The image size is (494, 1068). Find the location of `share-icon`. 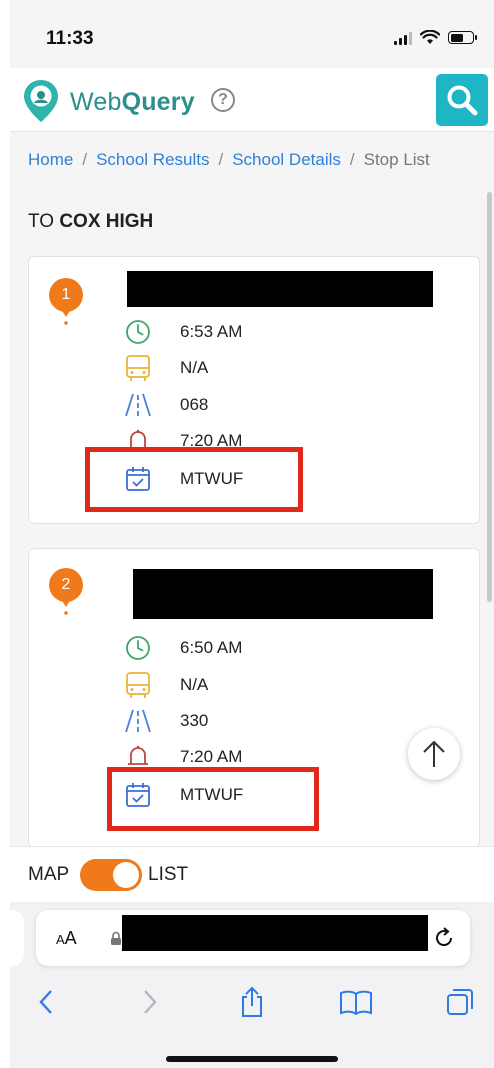

share-icon is located at coordinates (252, 1001).